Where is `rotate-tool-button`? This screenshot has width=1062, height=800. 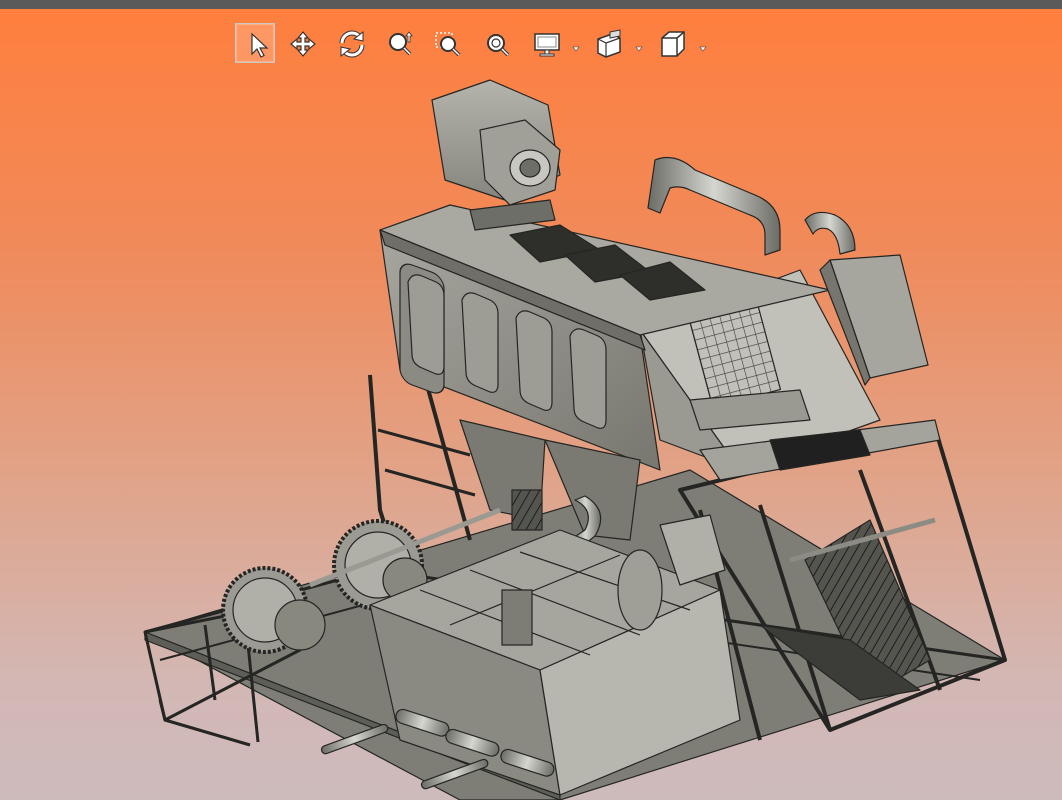
rotate-tool-button is located at coordinates (351, 43).